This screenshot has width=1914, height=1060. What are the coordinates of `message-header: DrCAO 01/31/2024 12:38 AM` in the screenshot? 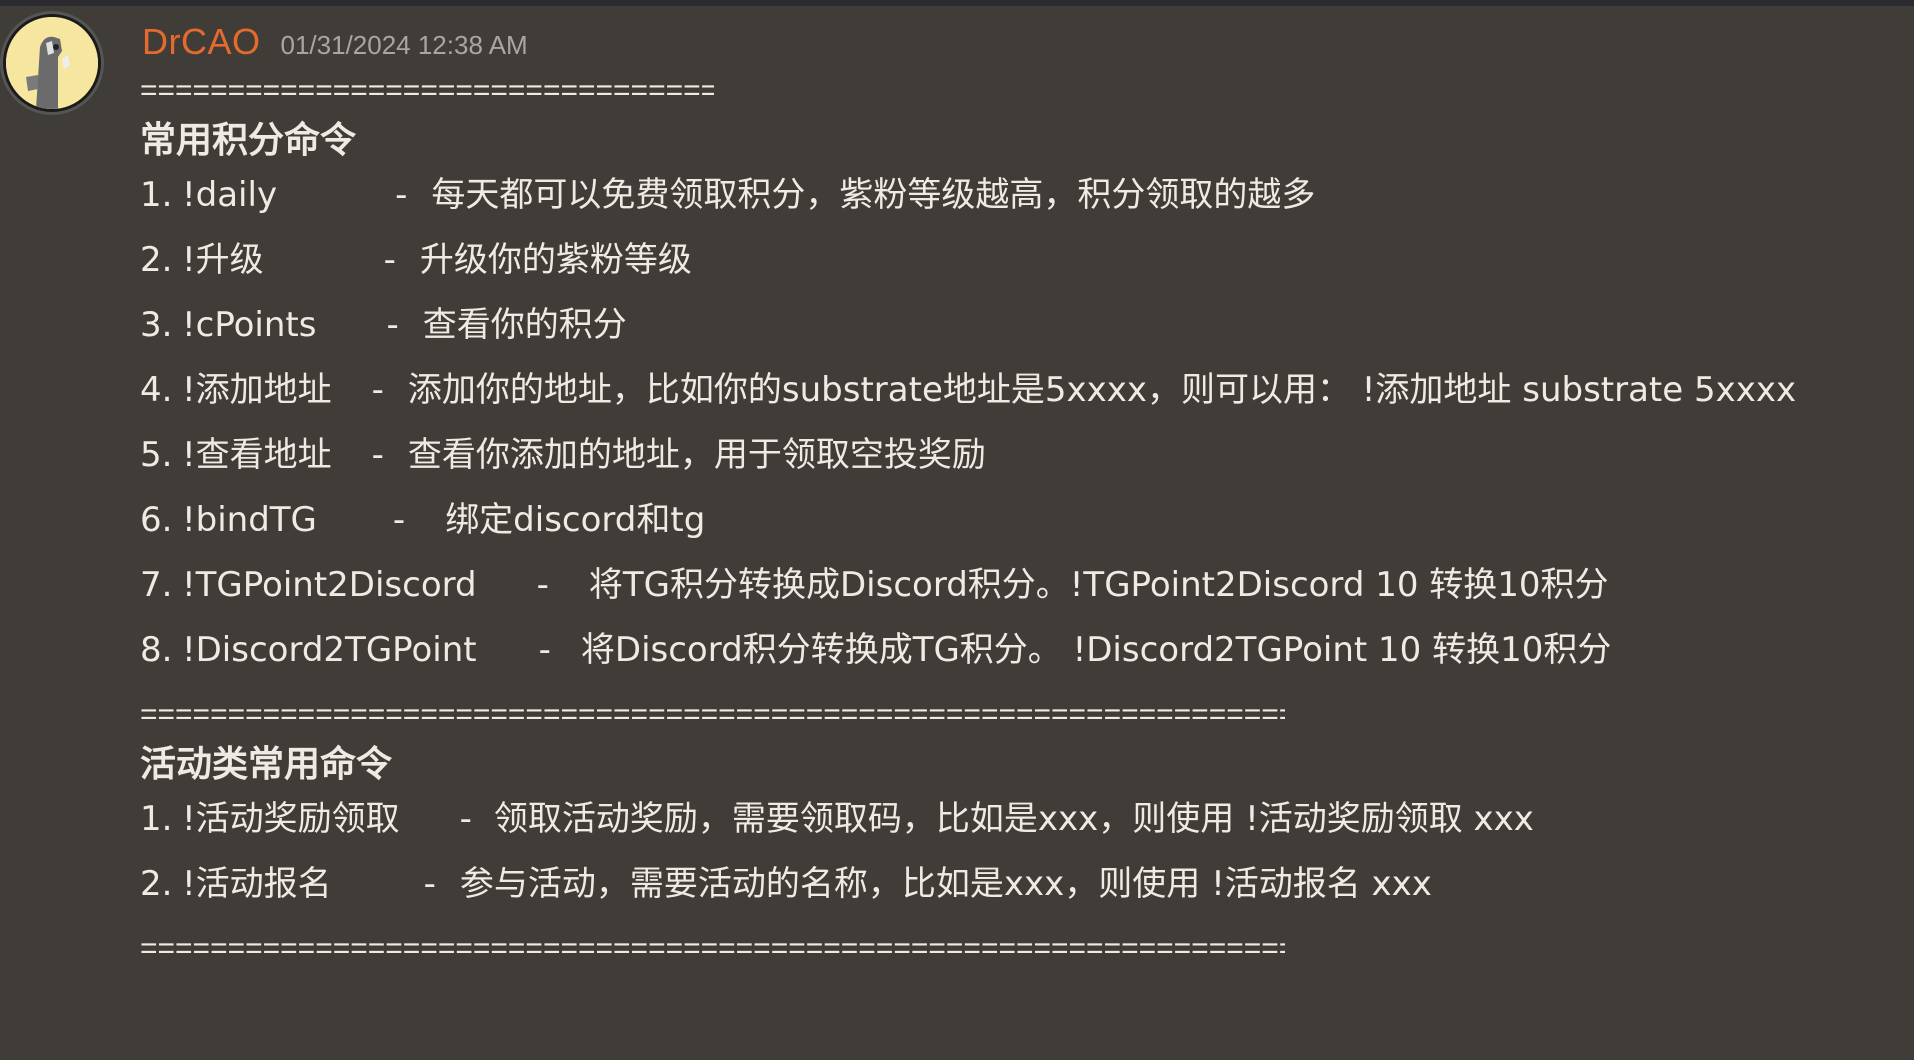 It's located at (335, 42).